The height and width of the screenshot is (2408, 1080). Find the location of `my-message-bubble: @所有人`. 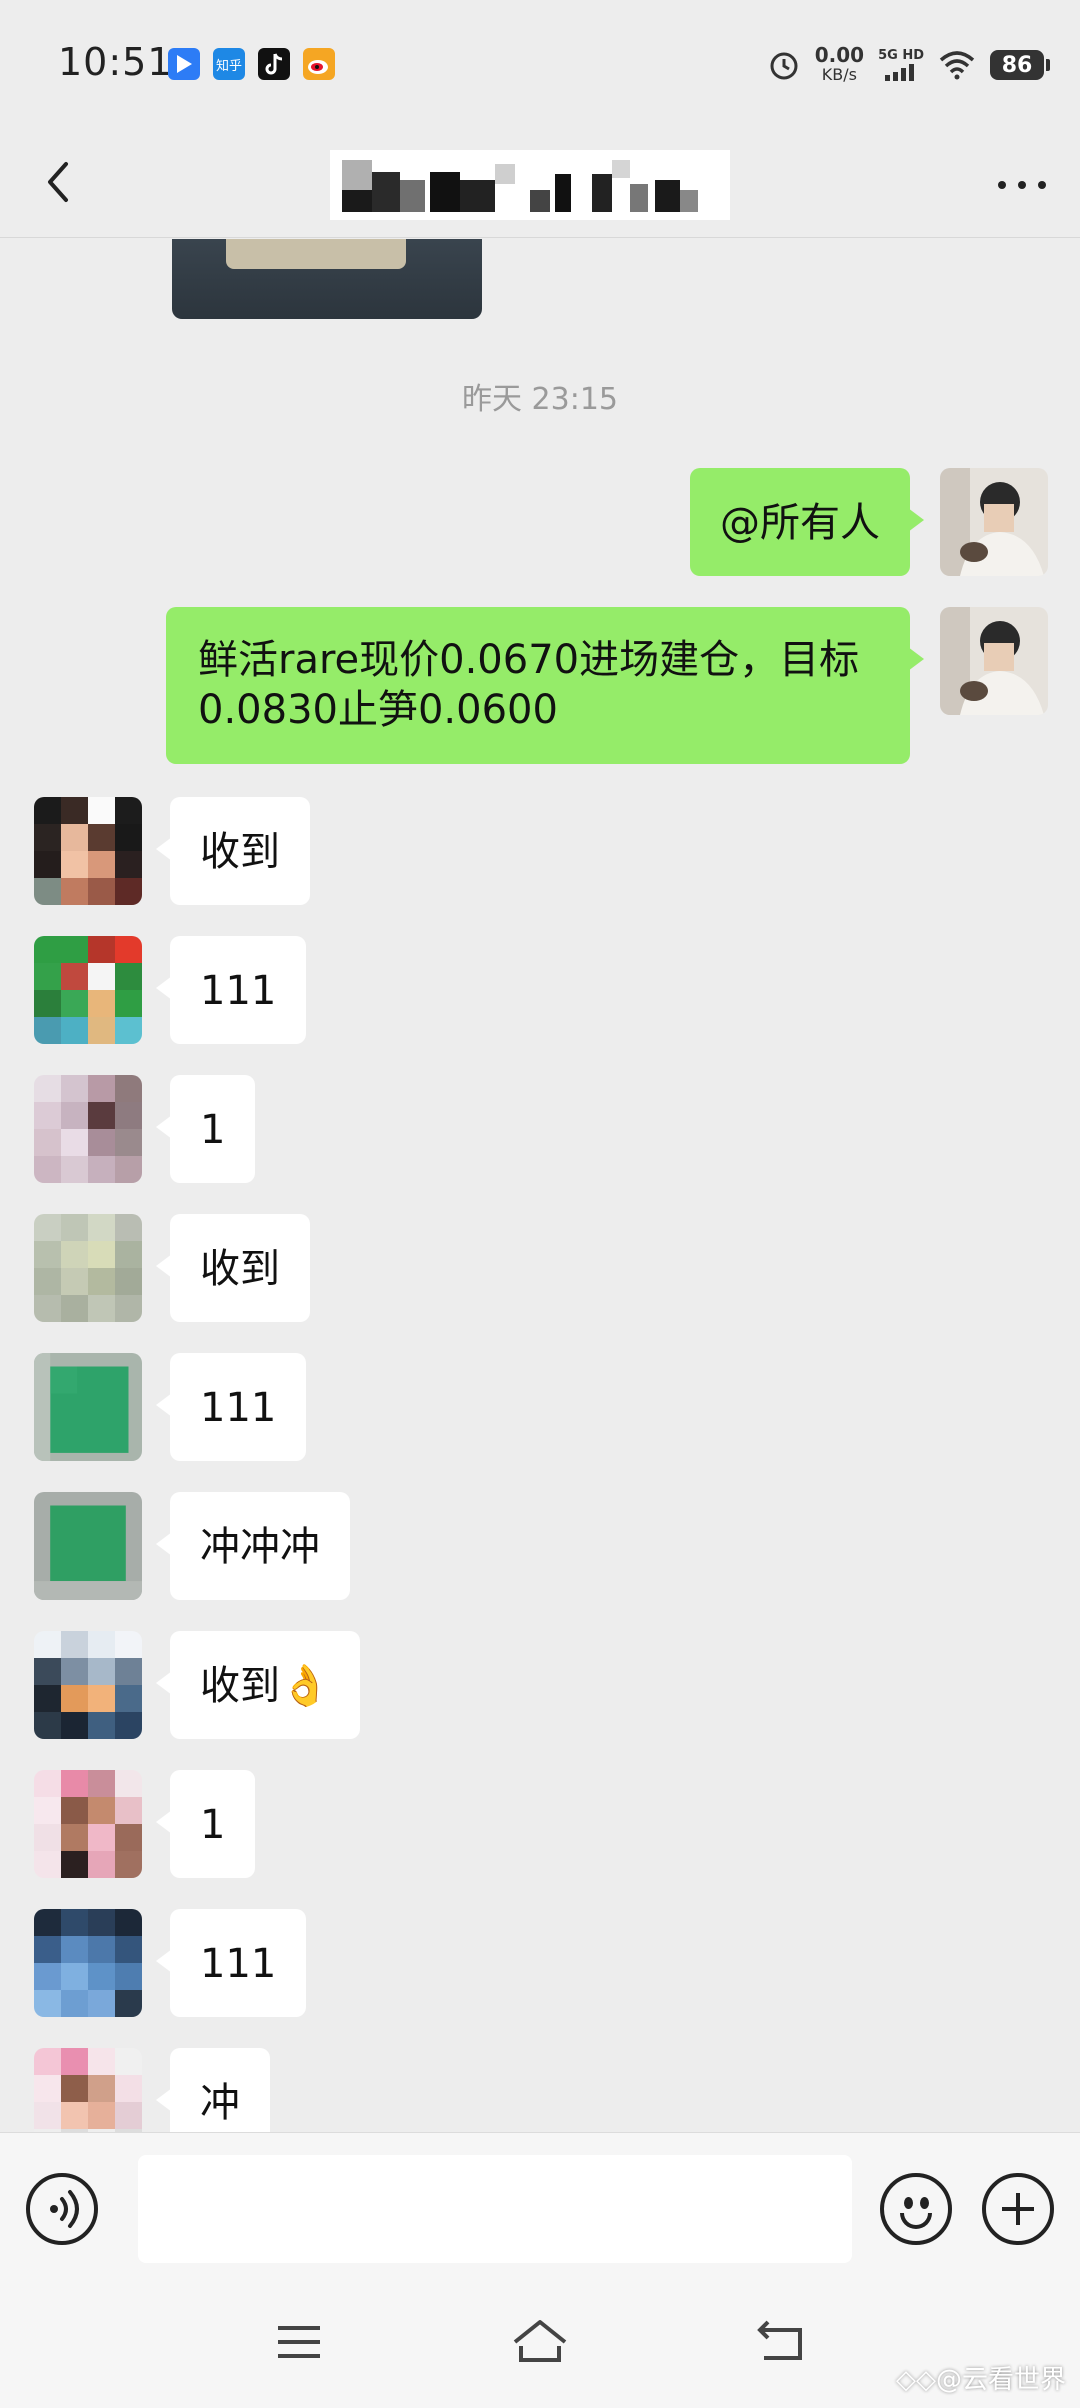

my-message-bubble: @所有人 is located at coordinates (807, 522).